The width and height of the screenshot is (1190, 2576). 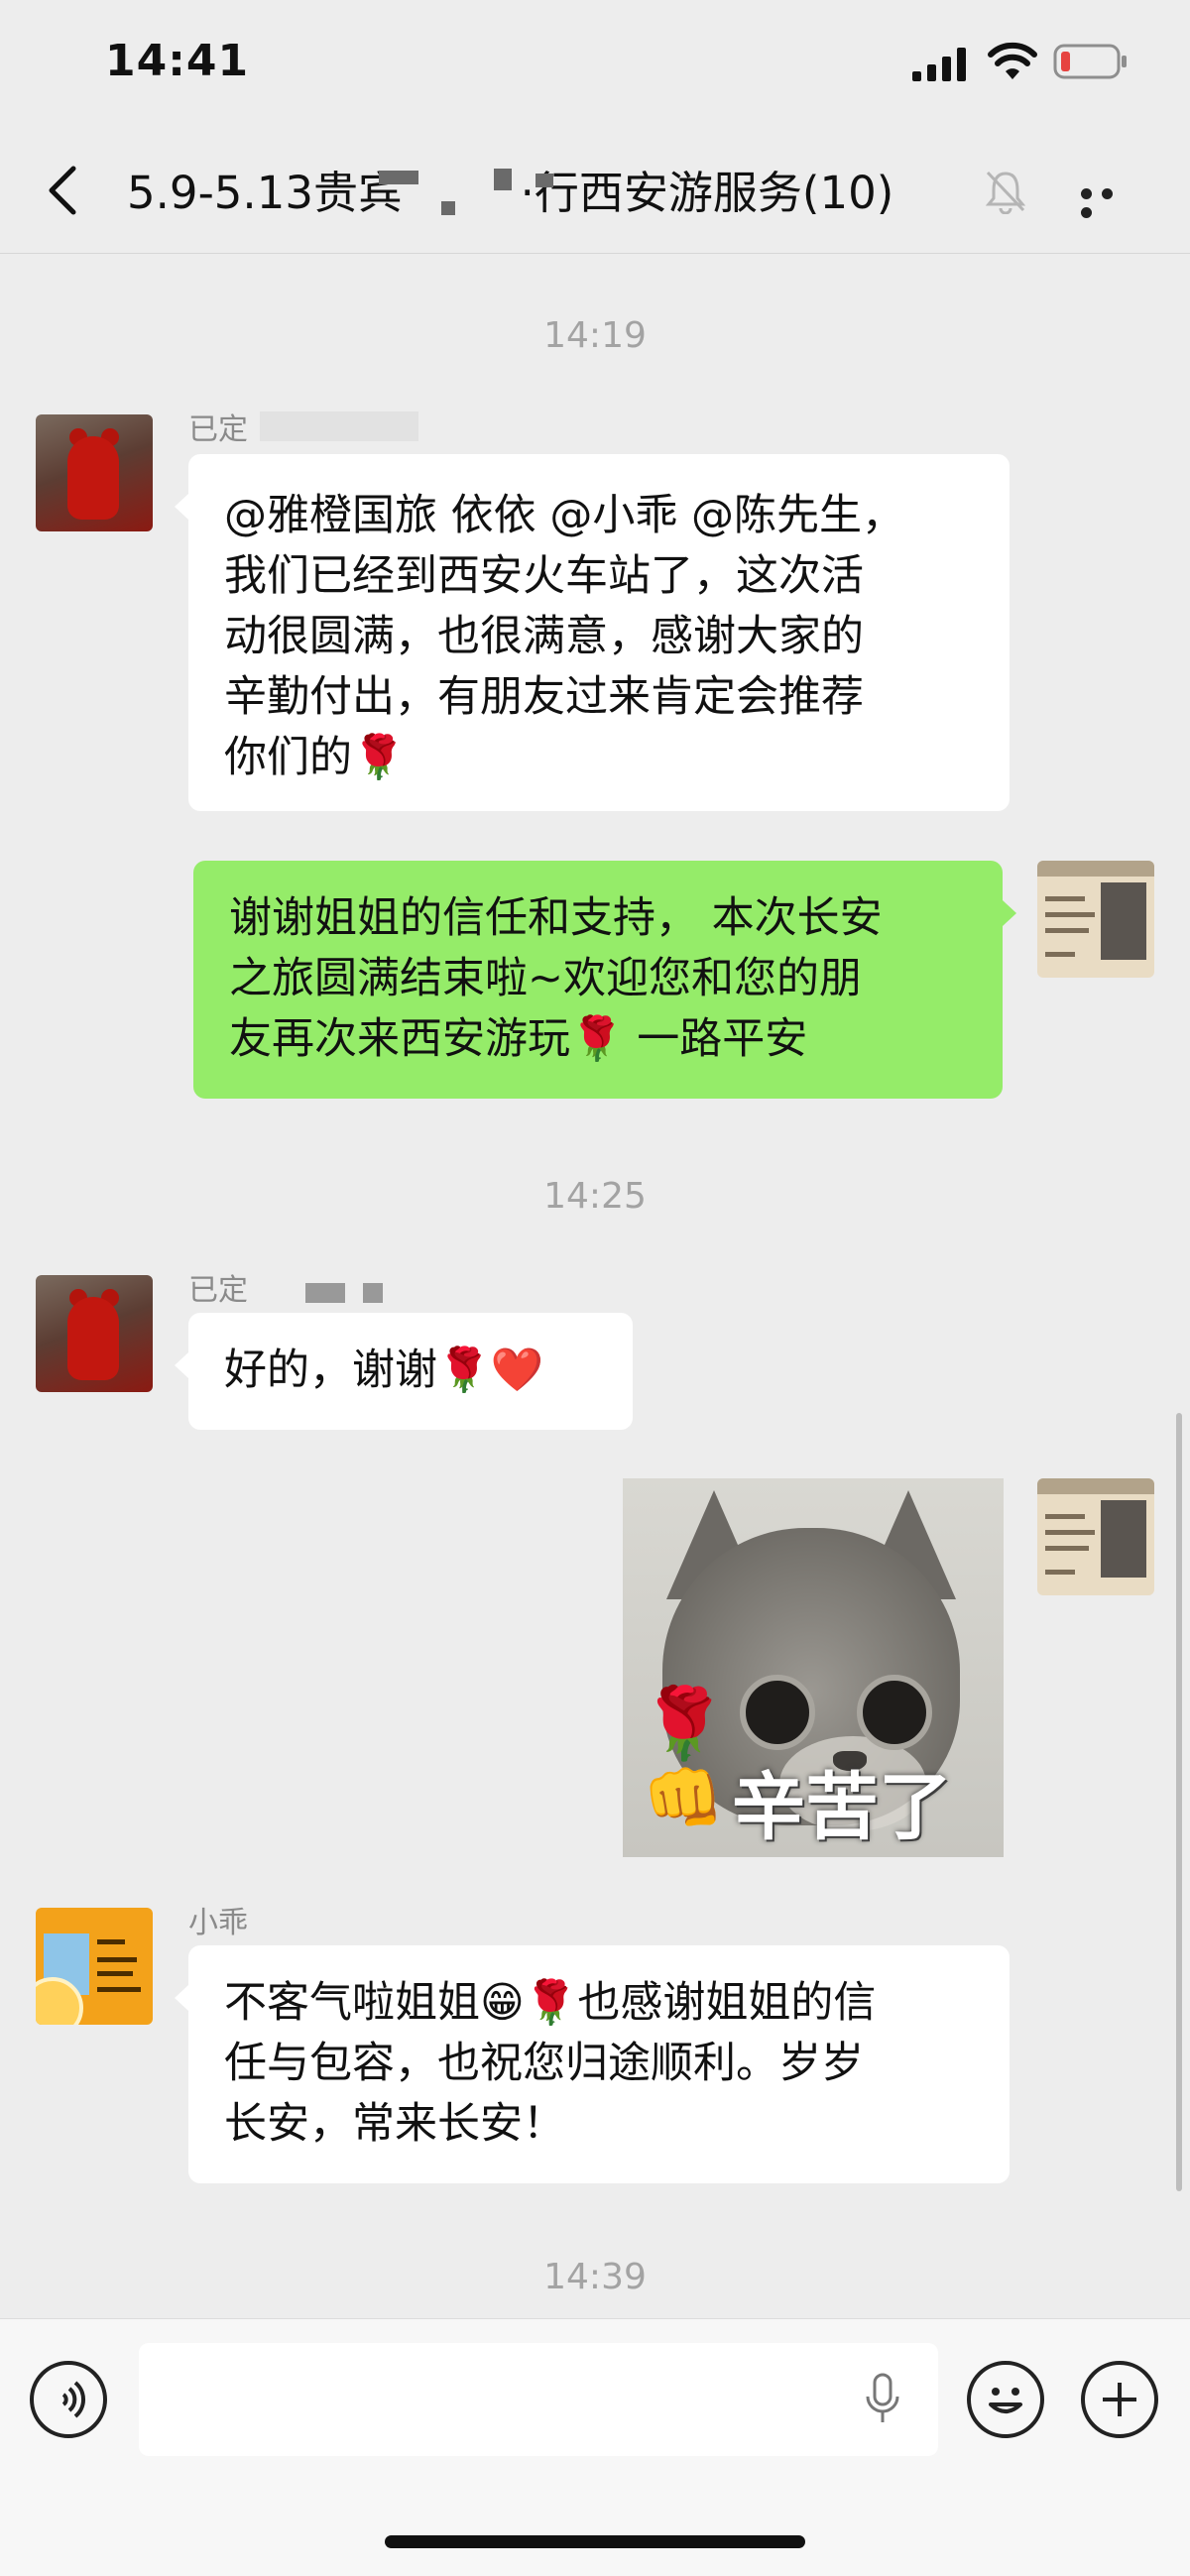 I want to click on timestamp: 14:19, so click(x=595, y=336).